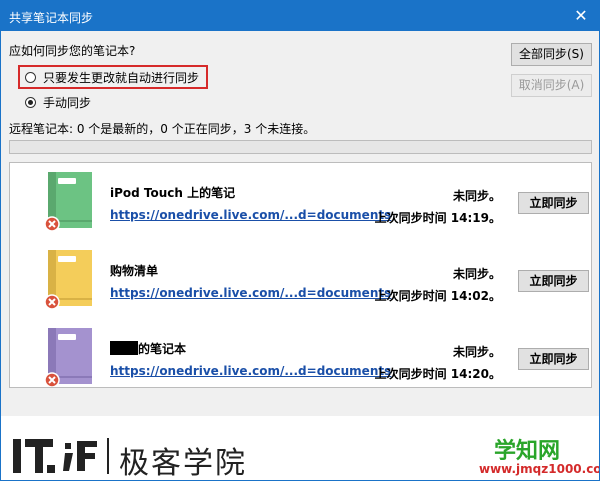  What do you see at coordinates (162, 349) in the screenshot?
I see `notebook-name-text: 的笔记本` at bounding box center [162, 349].